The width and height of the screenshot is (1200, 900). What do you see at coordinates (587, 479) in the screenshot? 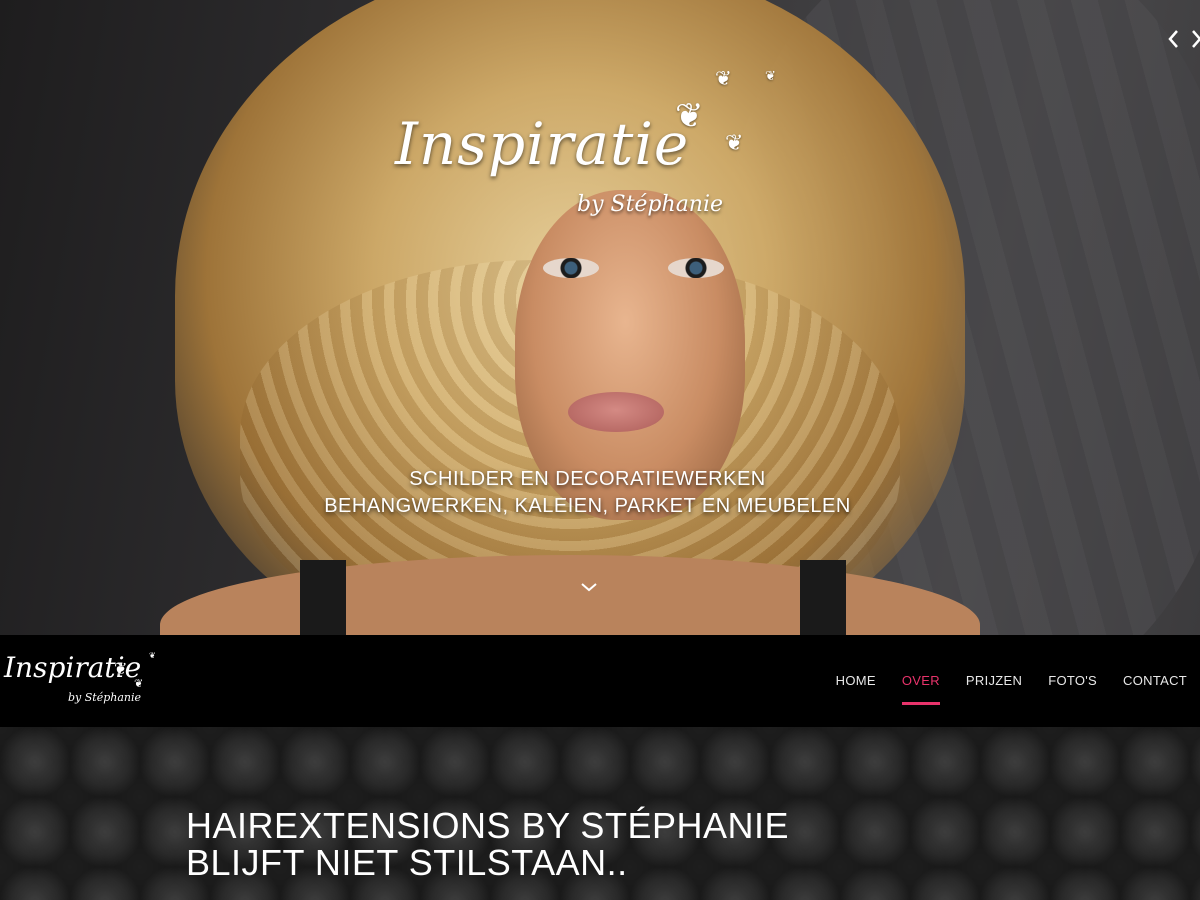
I see `hero-tagline-line1: SCHILDER EN DECORATIEWERKEN` at bounding box center [587, 479].